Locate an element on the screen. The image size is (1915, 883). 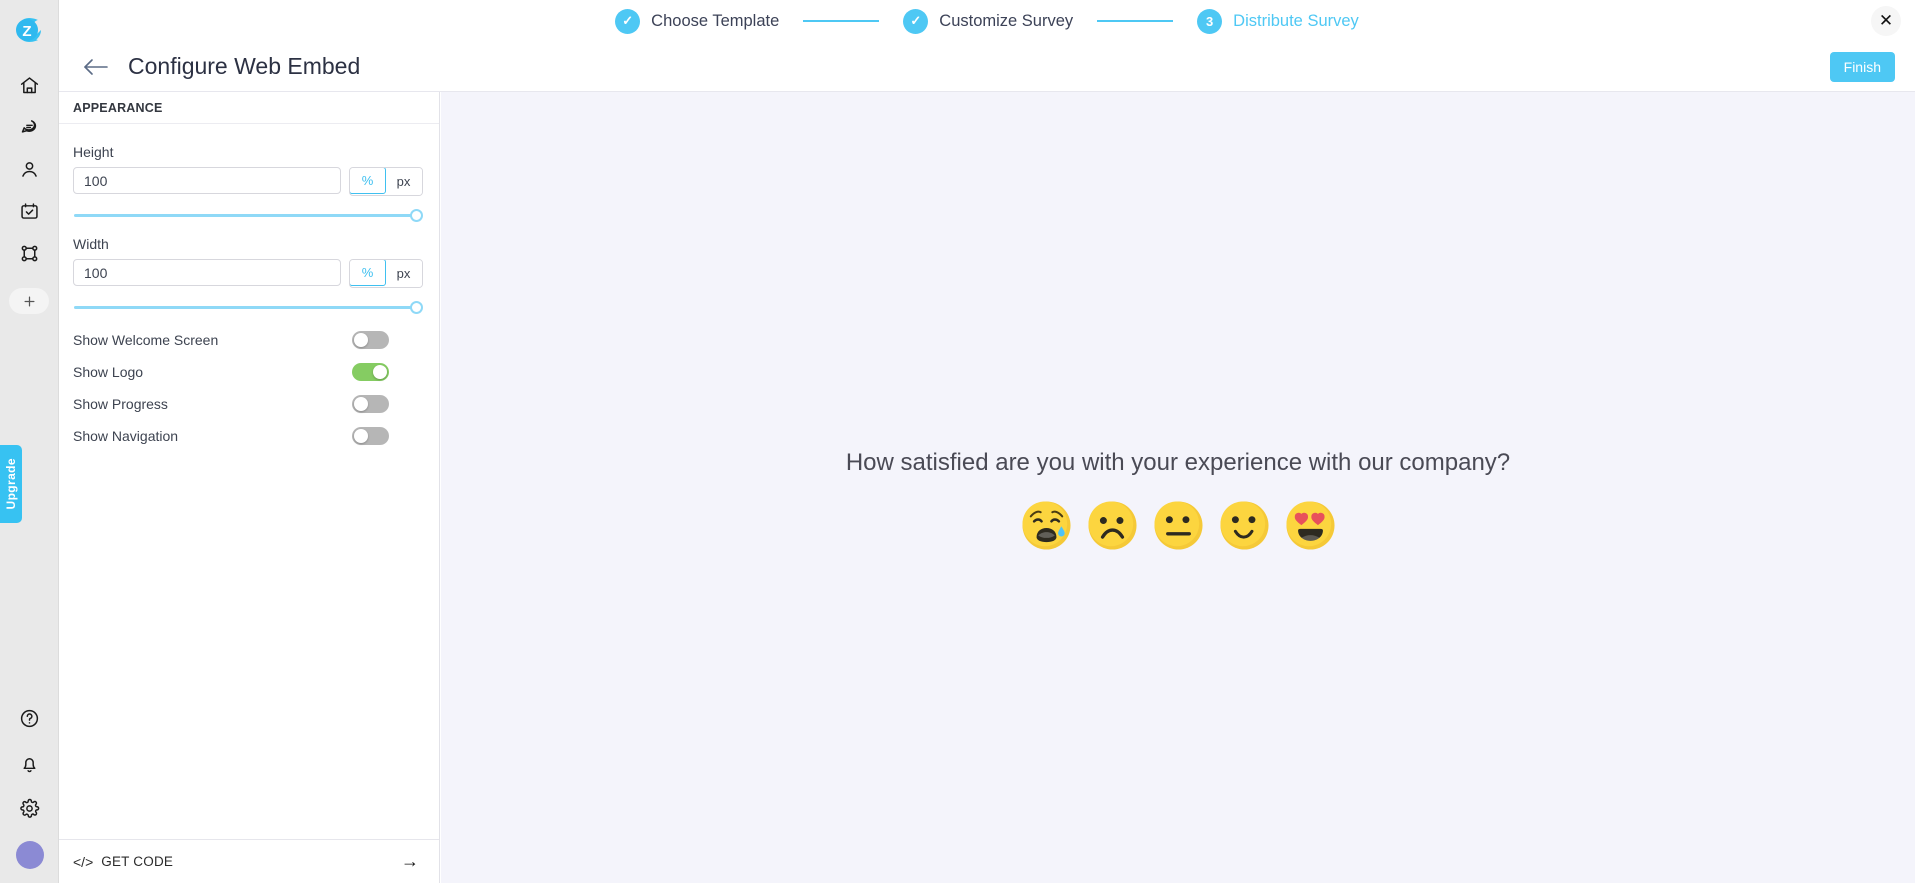
toggle-row-welcome-screen: Show Welcome Screen is located at coordinates (248, 340).